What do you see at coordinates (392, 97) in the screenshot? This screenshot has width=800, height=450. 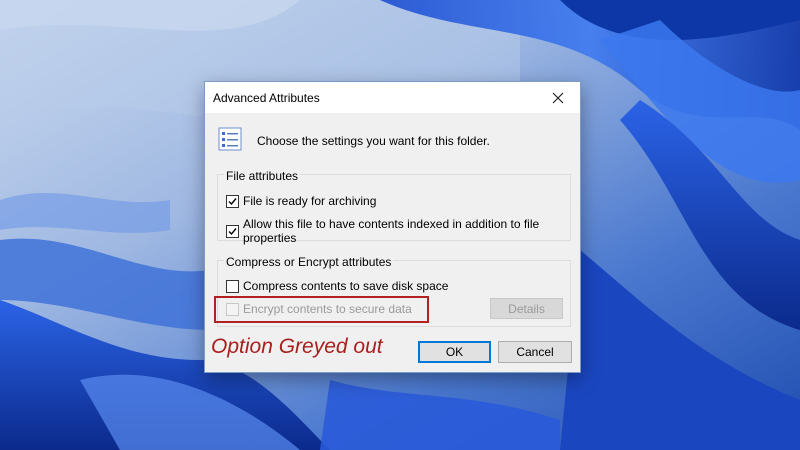 I see `dialog-titlebar: Advanced Attributes` at bounding box center [392, 97].